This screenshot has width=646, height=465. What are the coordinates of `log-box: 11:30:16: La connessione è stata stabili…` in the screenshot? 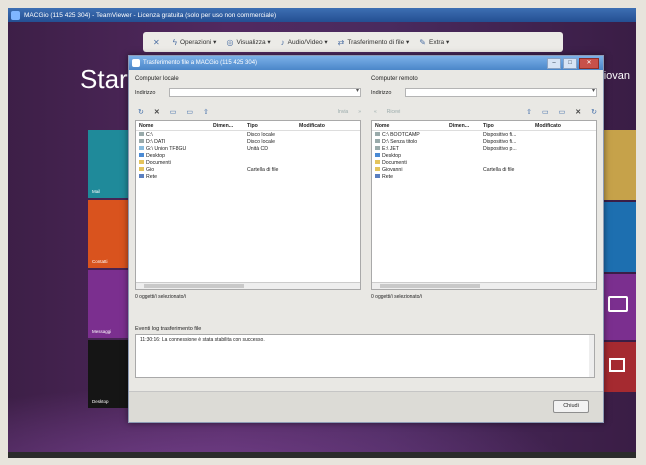 It's located at (365, 356).